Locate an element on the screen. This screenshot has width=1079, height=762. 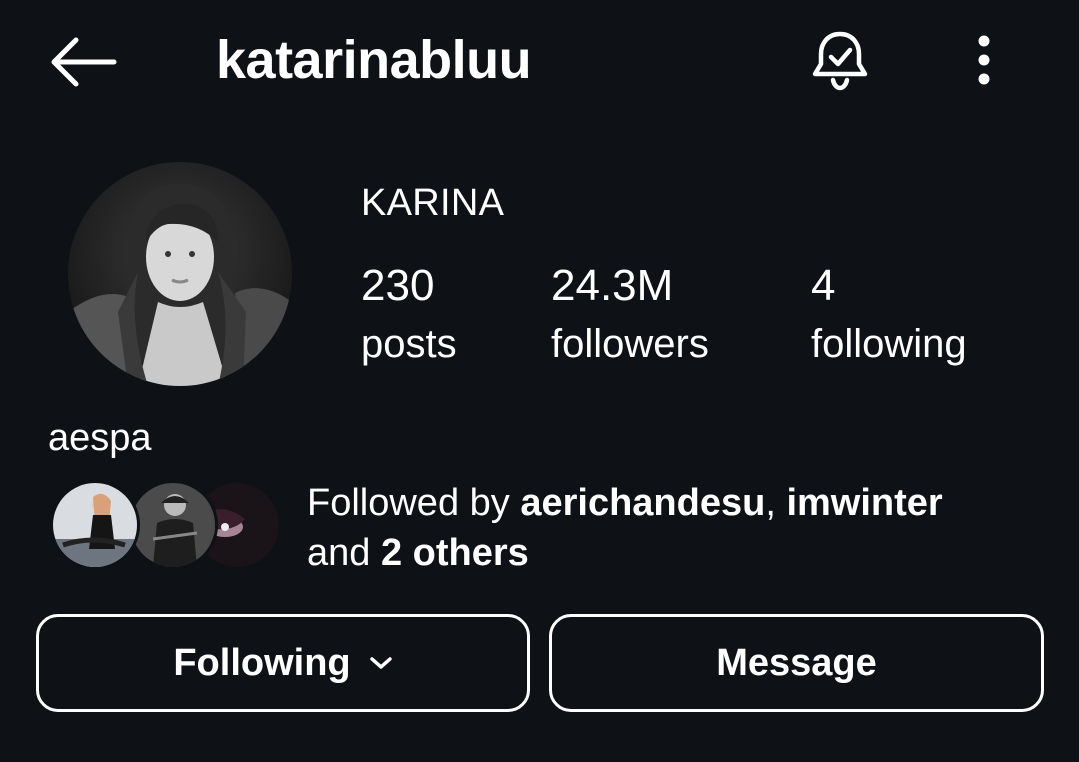
back-button is located at coordinates (84, 62).